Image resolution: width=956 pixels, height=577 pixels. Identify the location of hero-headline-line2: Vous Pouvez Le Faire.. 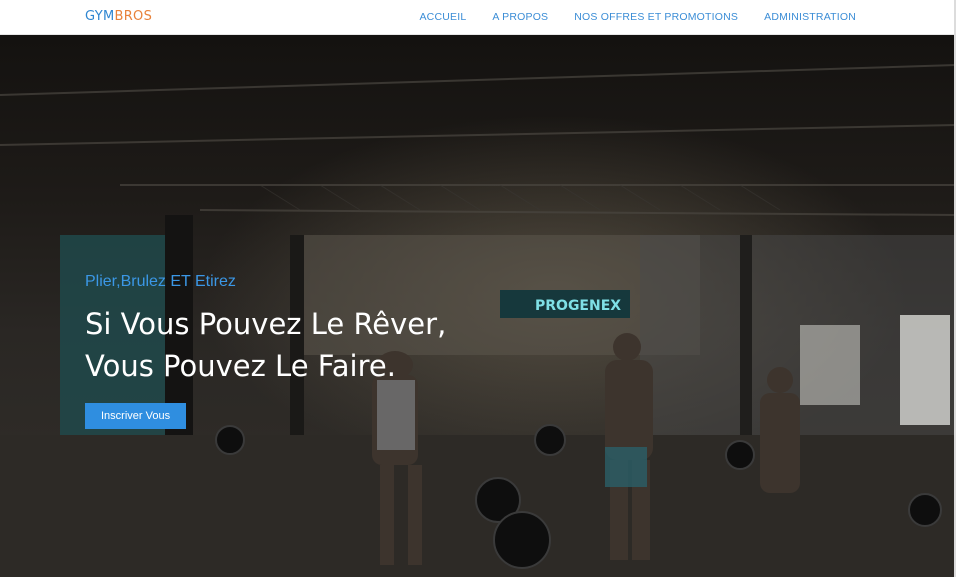
(240, 366).